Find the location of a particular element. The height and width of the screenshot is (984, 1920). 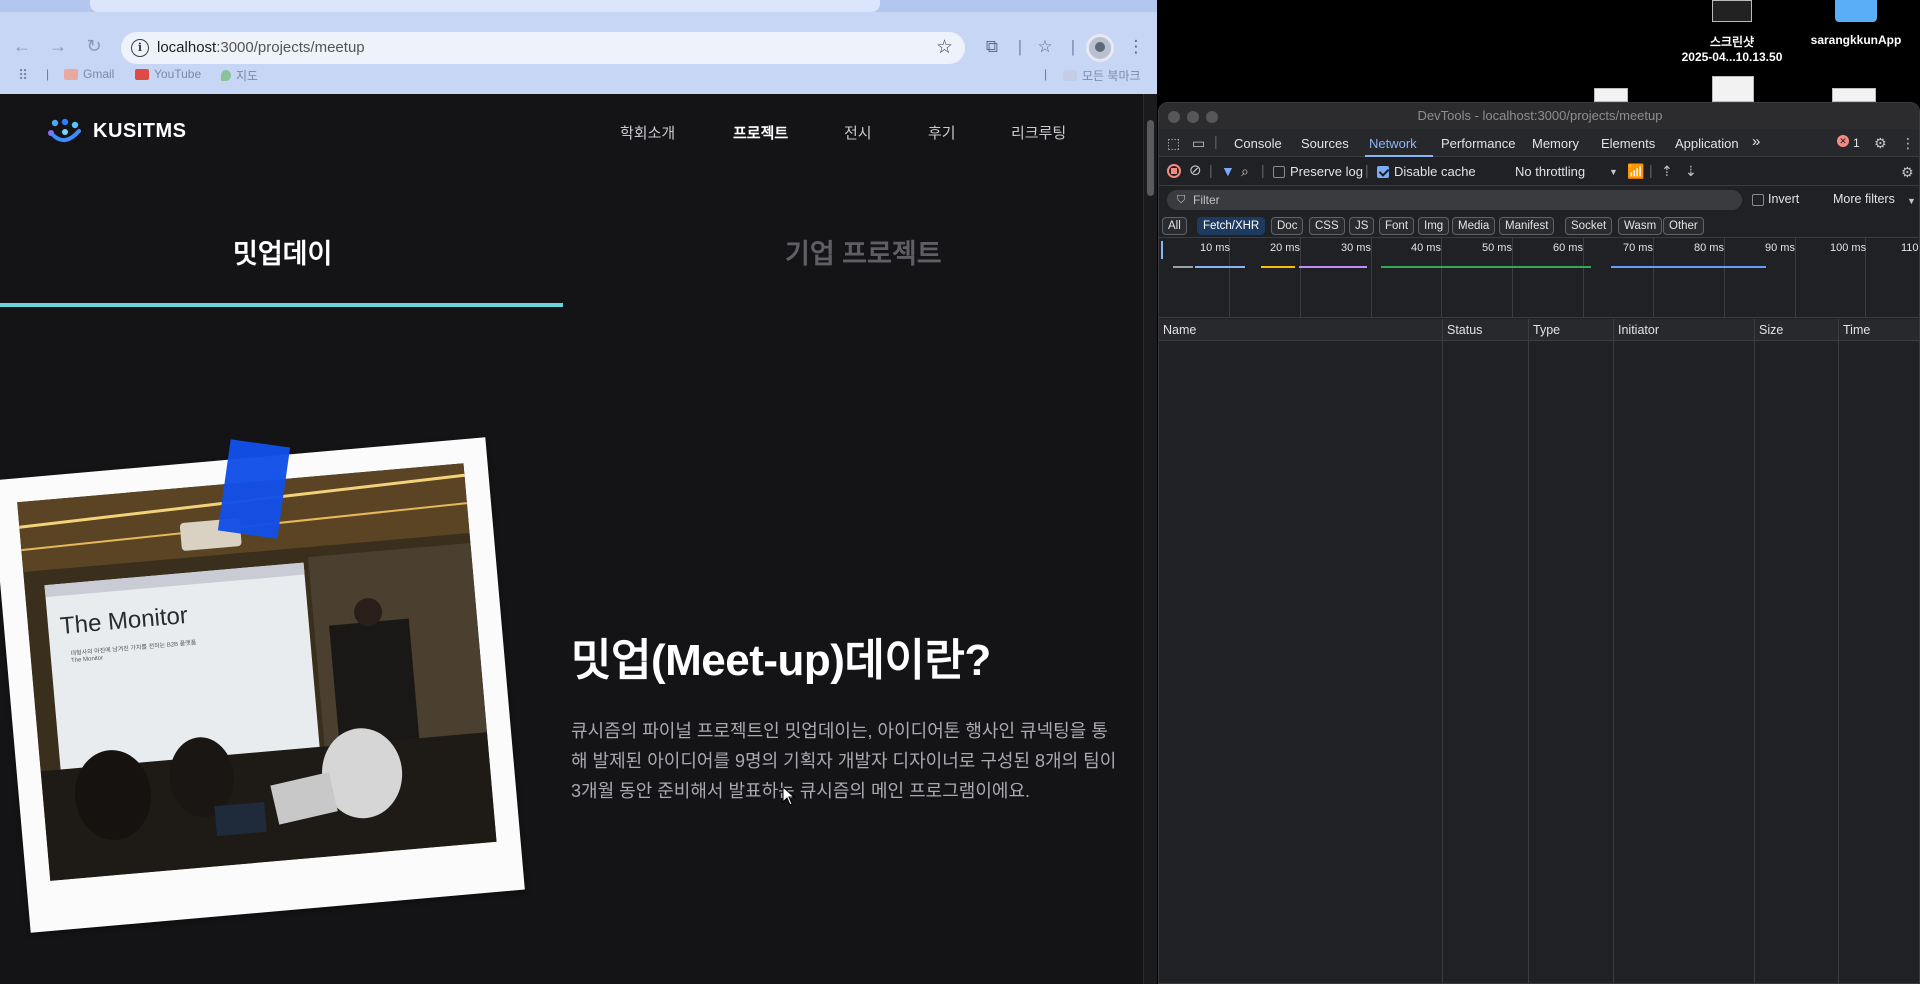

filter-chip-js: JS is located at coordinates (1362, 226).